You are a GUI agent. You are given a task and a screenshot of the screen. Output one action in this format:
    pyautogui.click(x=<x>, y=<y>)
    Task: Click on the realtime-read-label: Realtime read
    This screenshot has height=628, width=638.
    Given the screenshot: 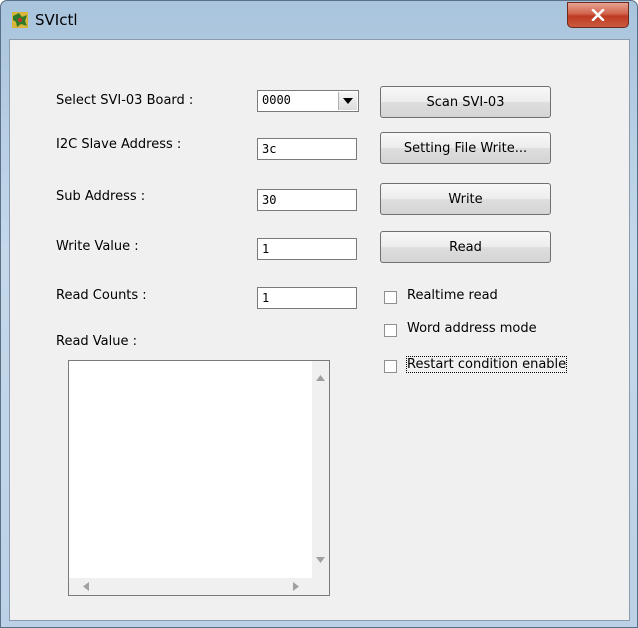 What is the action you would take?
    pyautogui.click(x=452, y=295)
    